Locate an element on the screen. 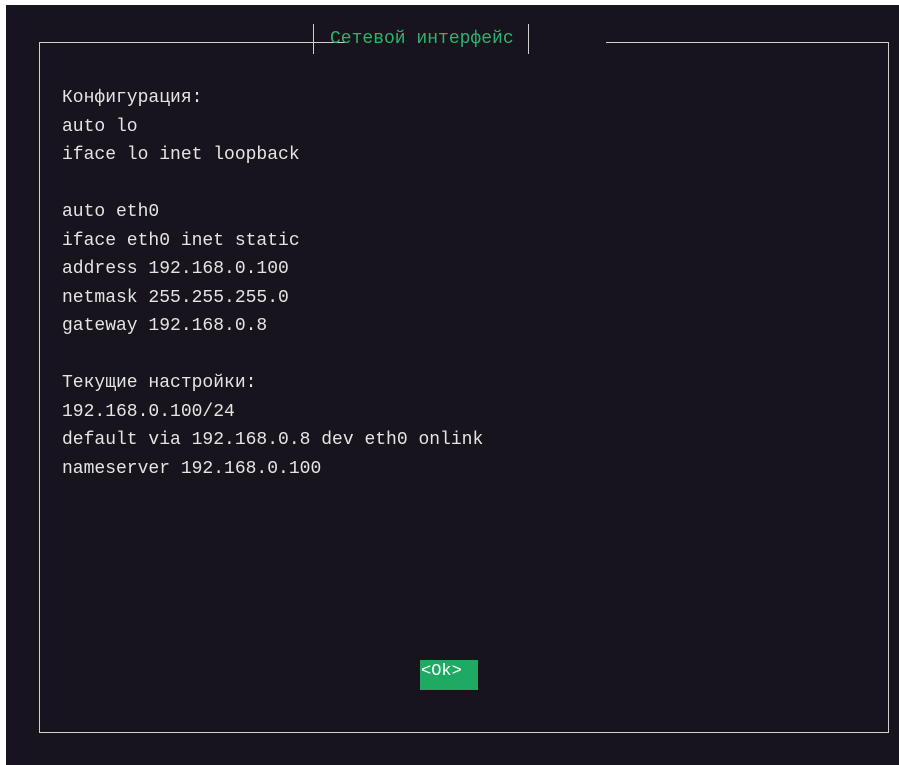 This screenshot has width=899, height=765. current-settings-line: nameserver 192.168.0.100 is located at coordinates (192, 468).